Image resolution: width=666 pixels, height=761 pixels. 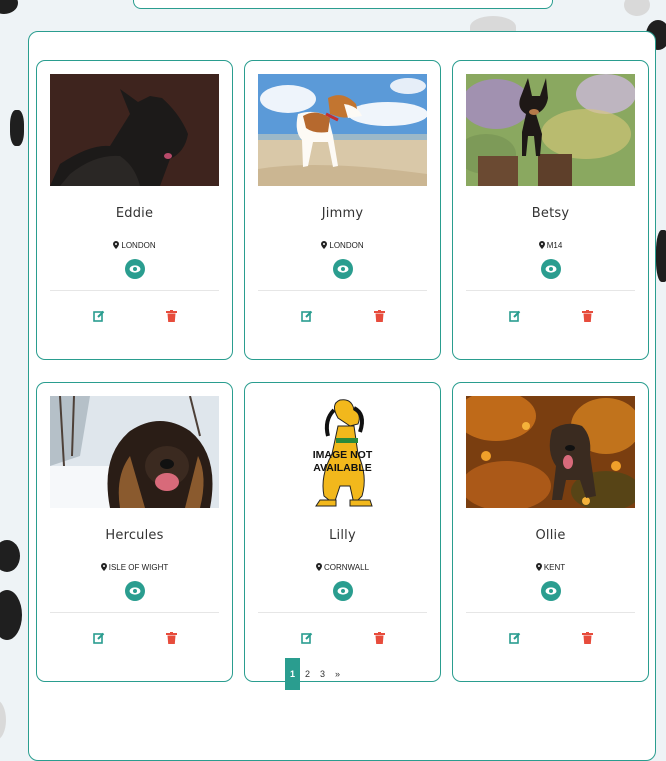 I want to click on dog-location: M14, so click(x=550, y=245).